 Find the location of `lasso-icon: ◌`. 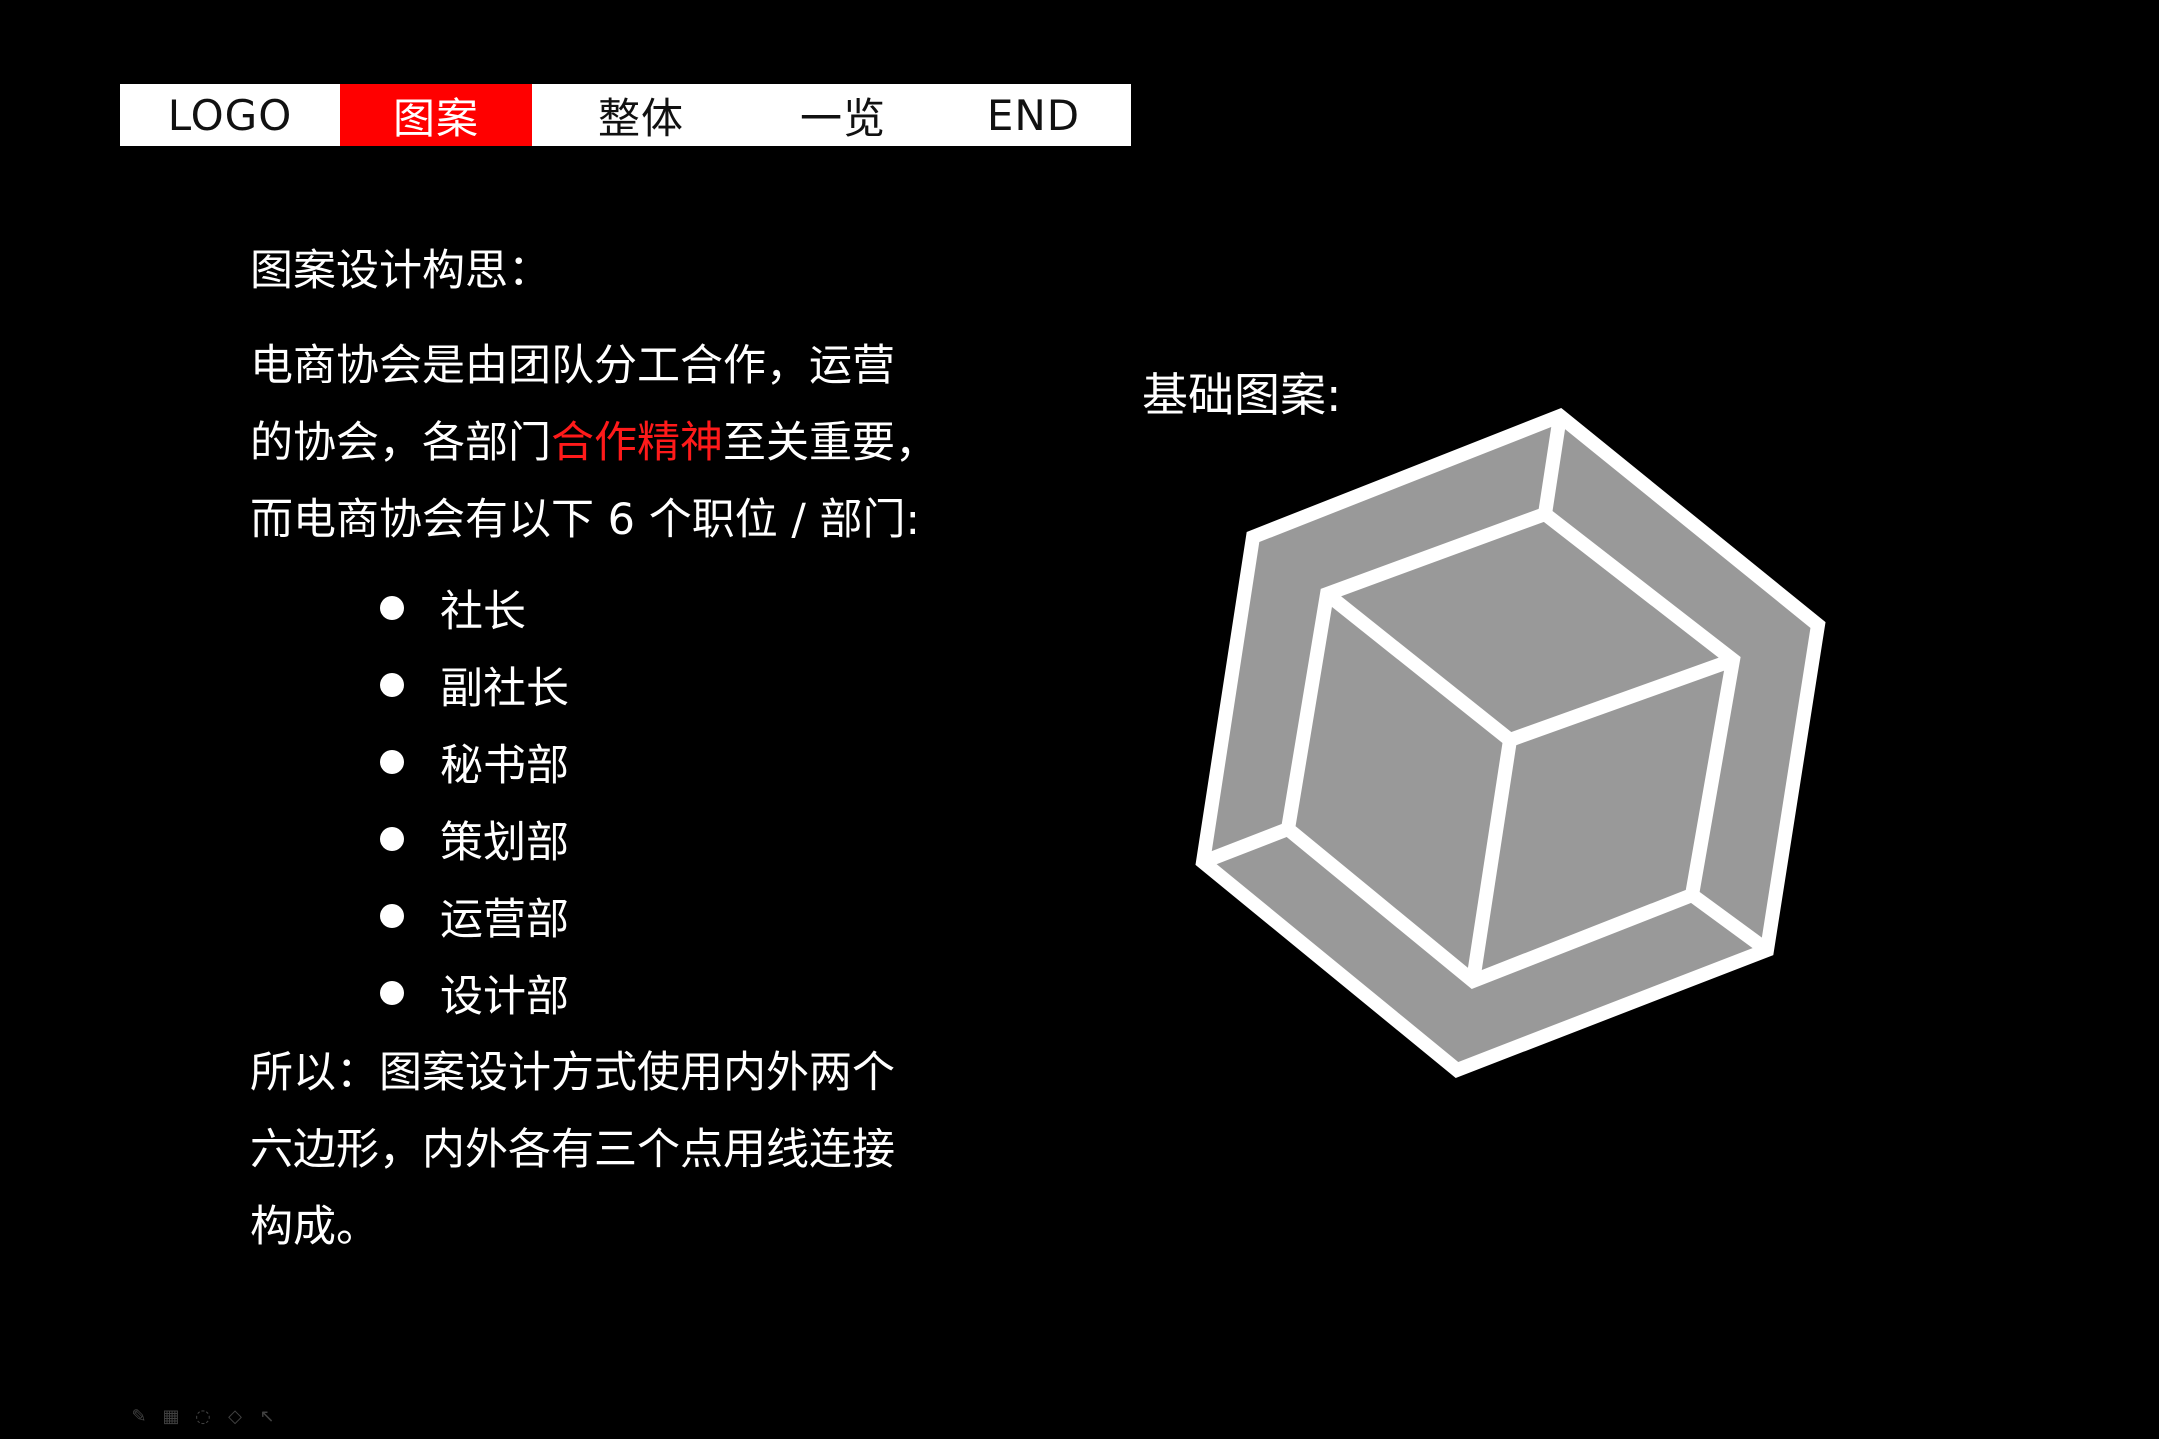

lasso-icon: ◌ is located at coordinates (203, 1417).